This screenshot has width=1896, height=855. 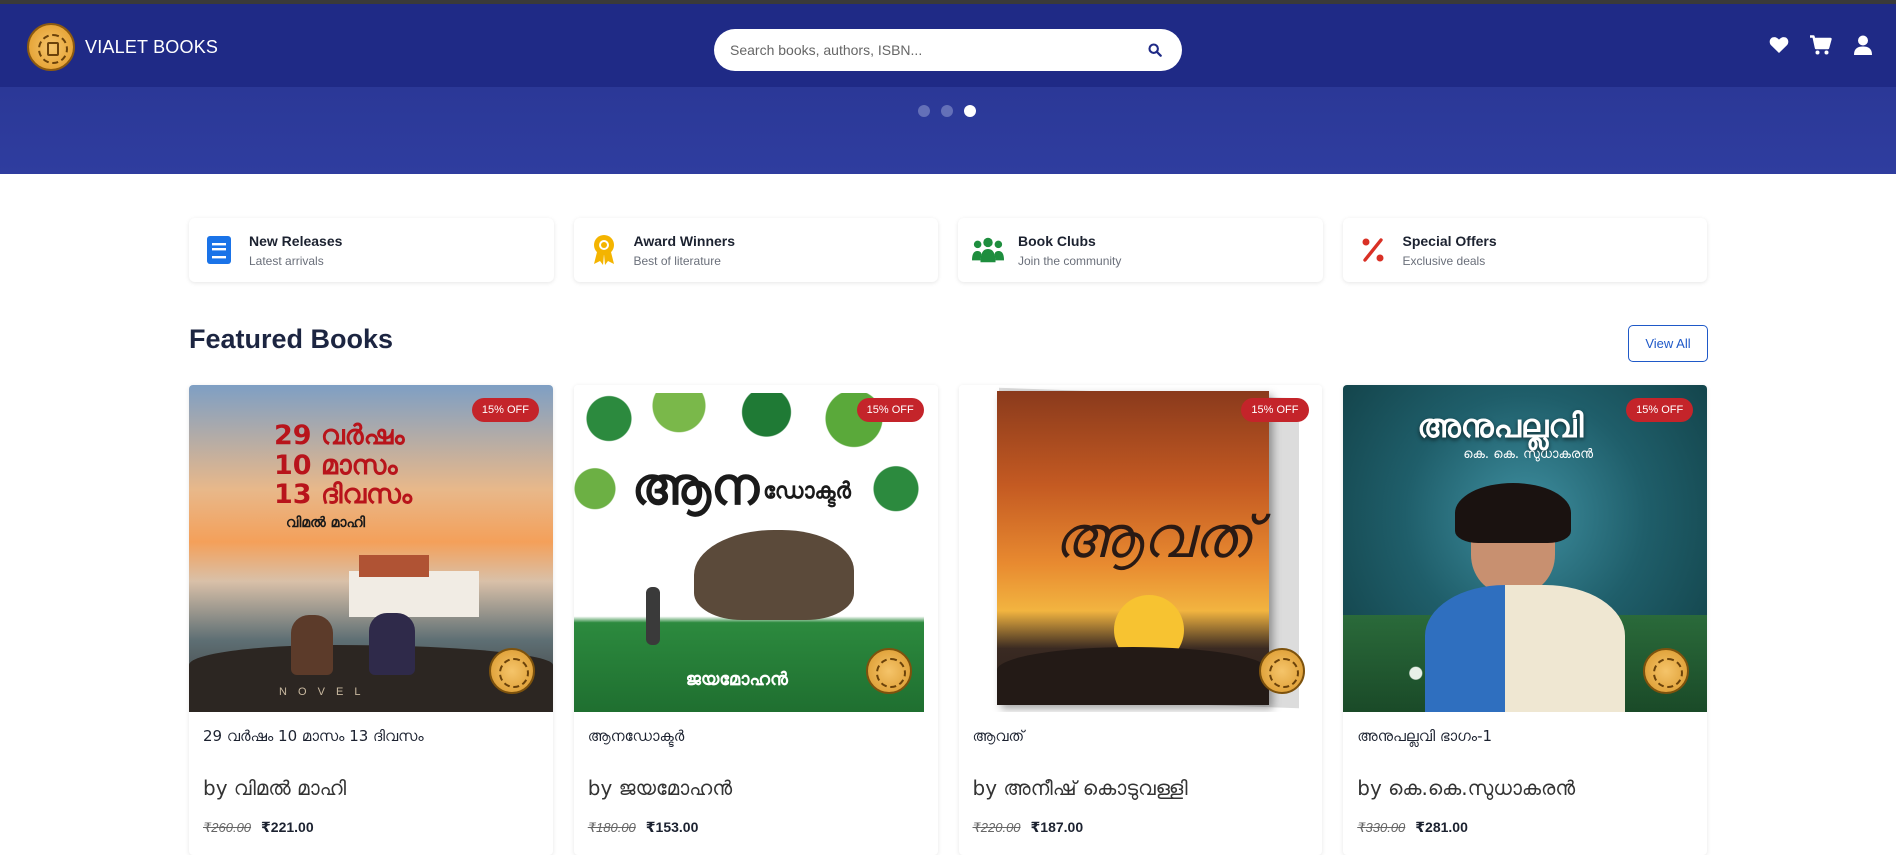 I want to click on users-icon, so click(x=988, y=250).